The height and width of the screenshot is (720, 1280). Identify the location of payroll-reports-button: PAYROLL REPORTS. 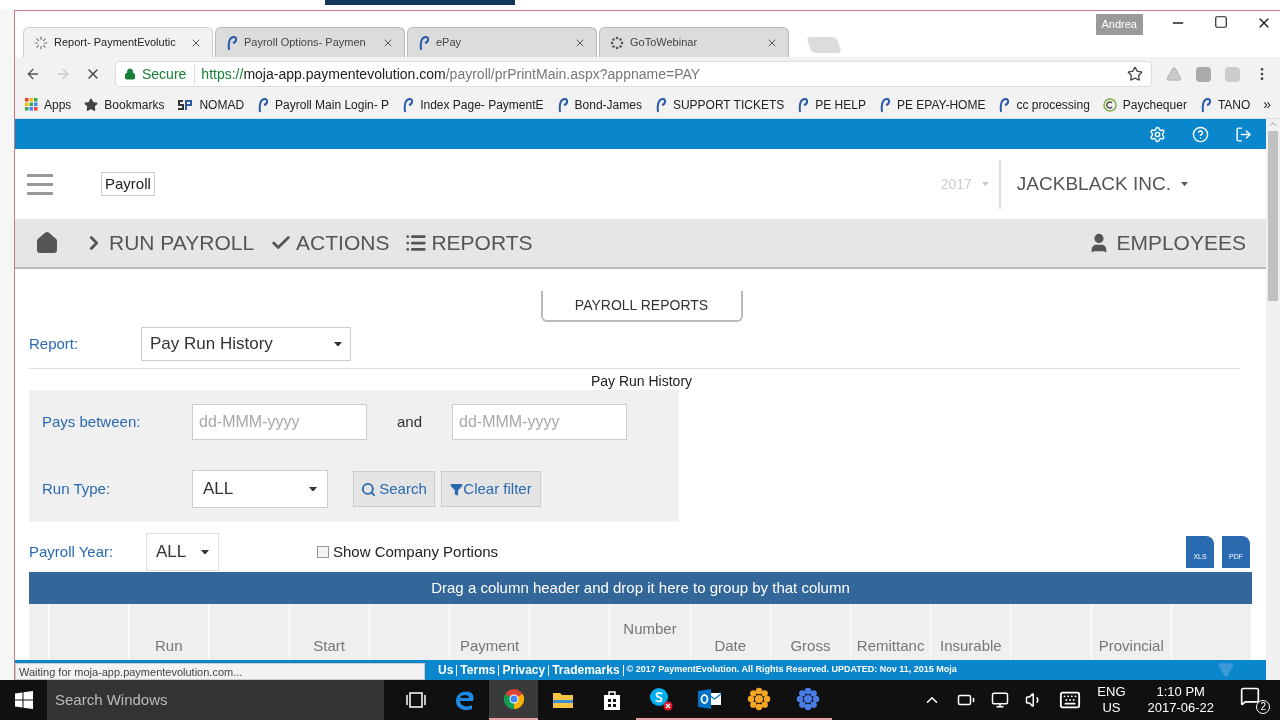
(641, 306).